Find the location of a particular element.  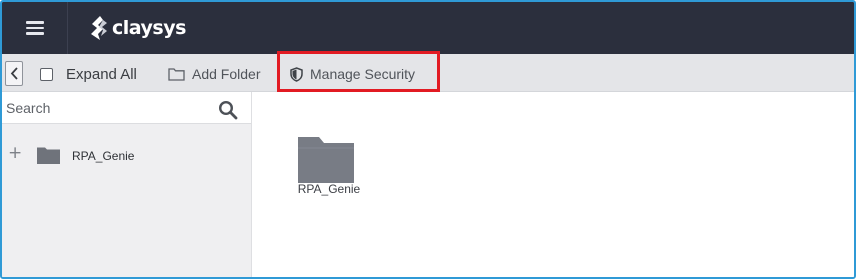

add-folder-button: Add Folder is located at coordinates (214, 74).